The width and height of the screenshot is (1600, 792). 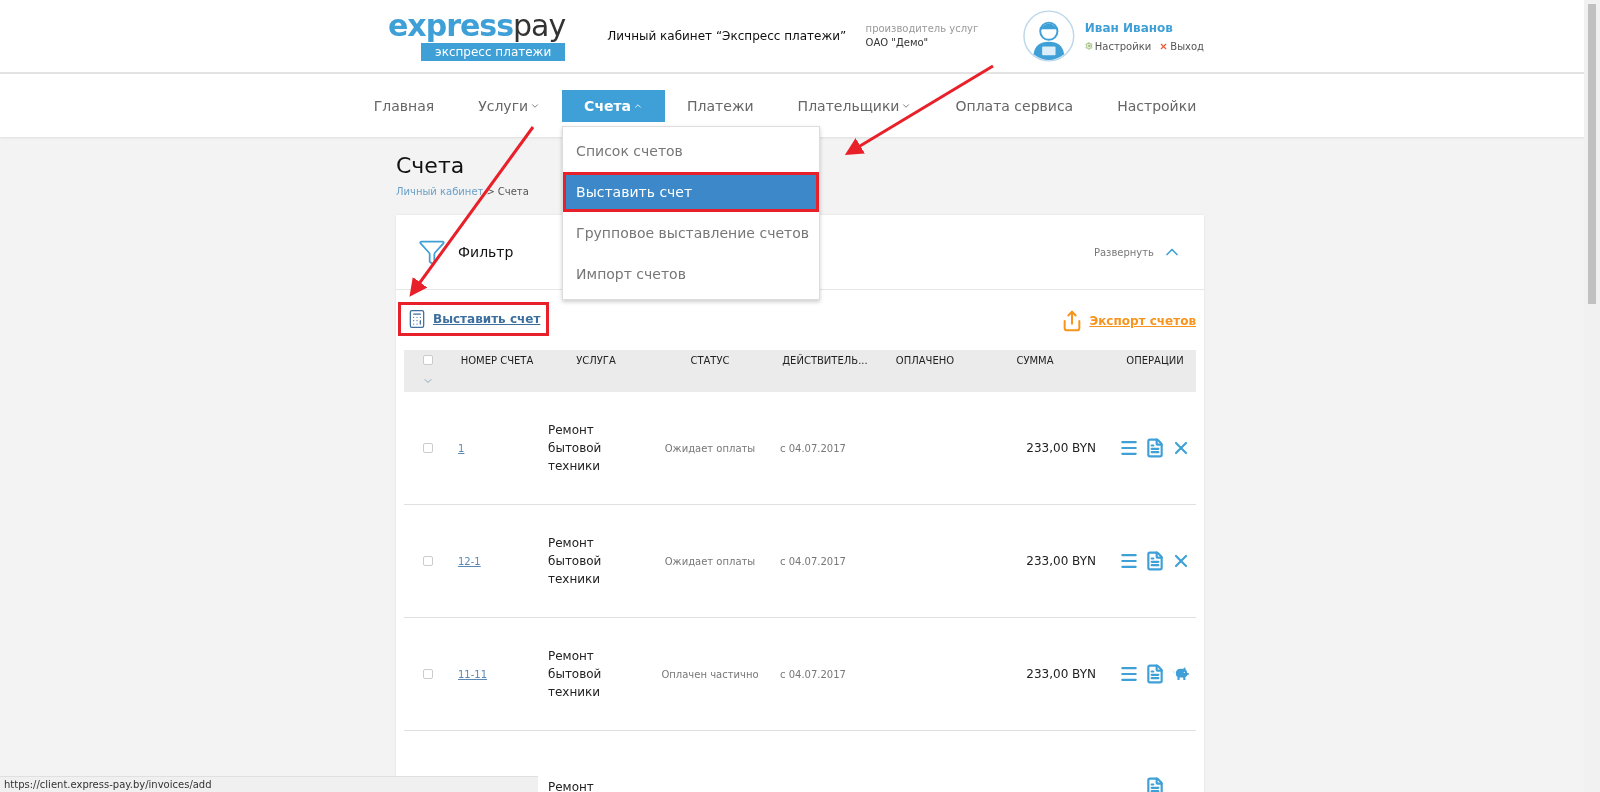 I want to click on cabinet-title: Личный кабинет “Экспресс платежи”, so click(x=727, y=36).